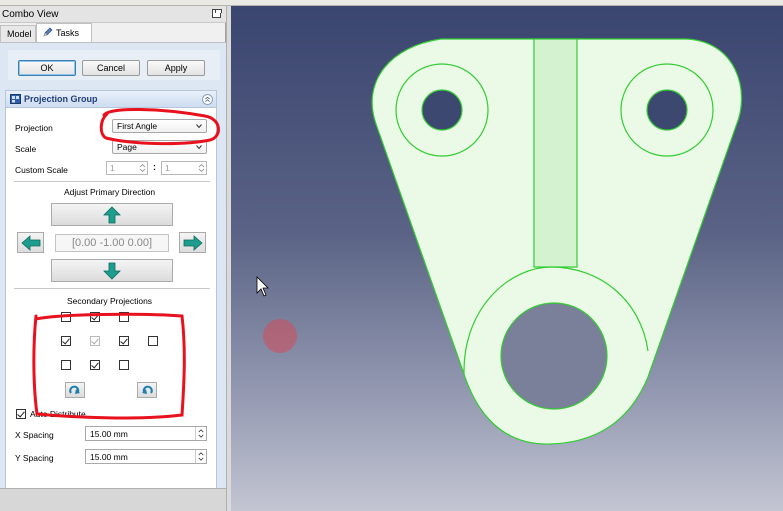 The height and width of the screenshot is (511, 783). What do you see at coordinates (47, 68) in the screenshot?
I see `ok-button: OK` at bounding box center [47, 68].